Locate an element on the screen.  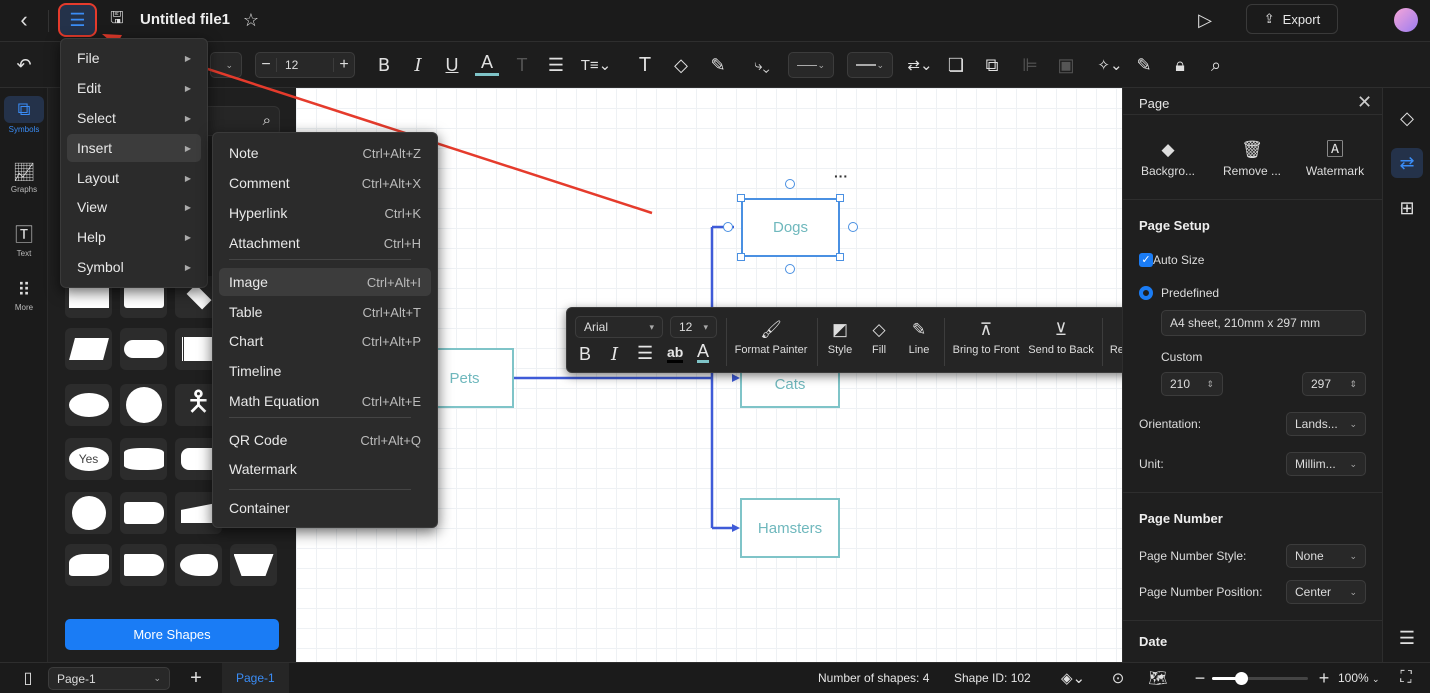
width-input: 210 ⇕ is located at coordinates (1192, 384).